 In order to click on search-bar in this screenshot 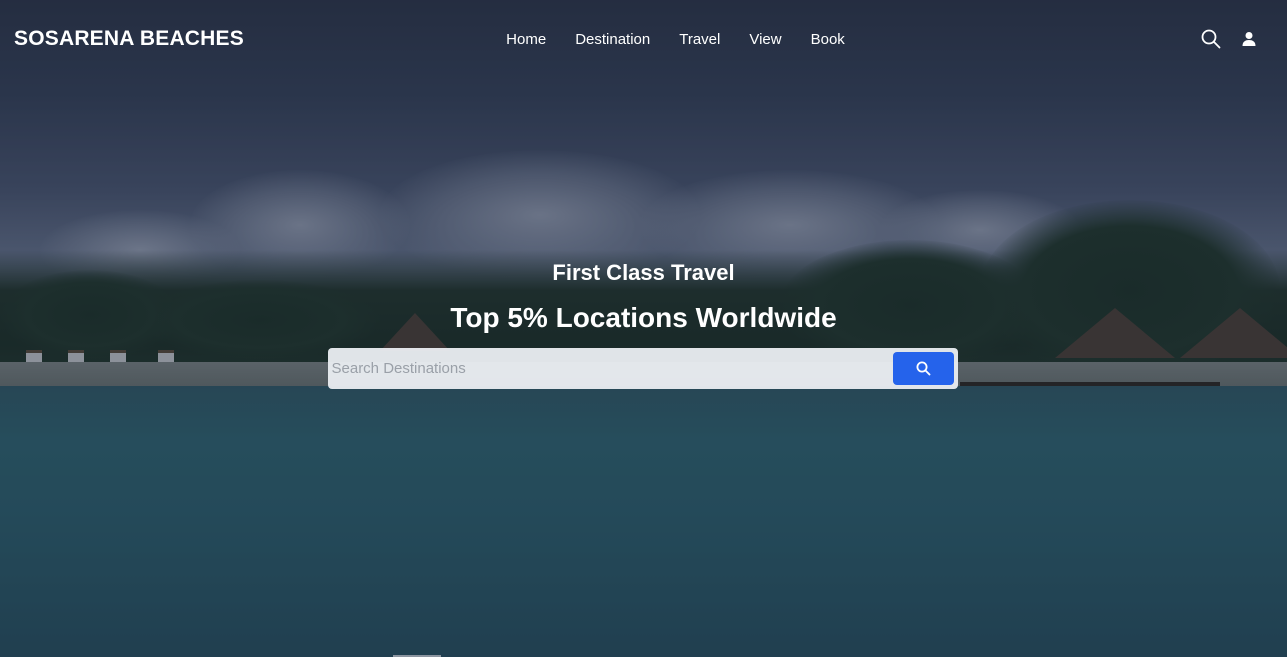, I will do `click(642, 368)`.